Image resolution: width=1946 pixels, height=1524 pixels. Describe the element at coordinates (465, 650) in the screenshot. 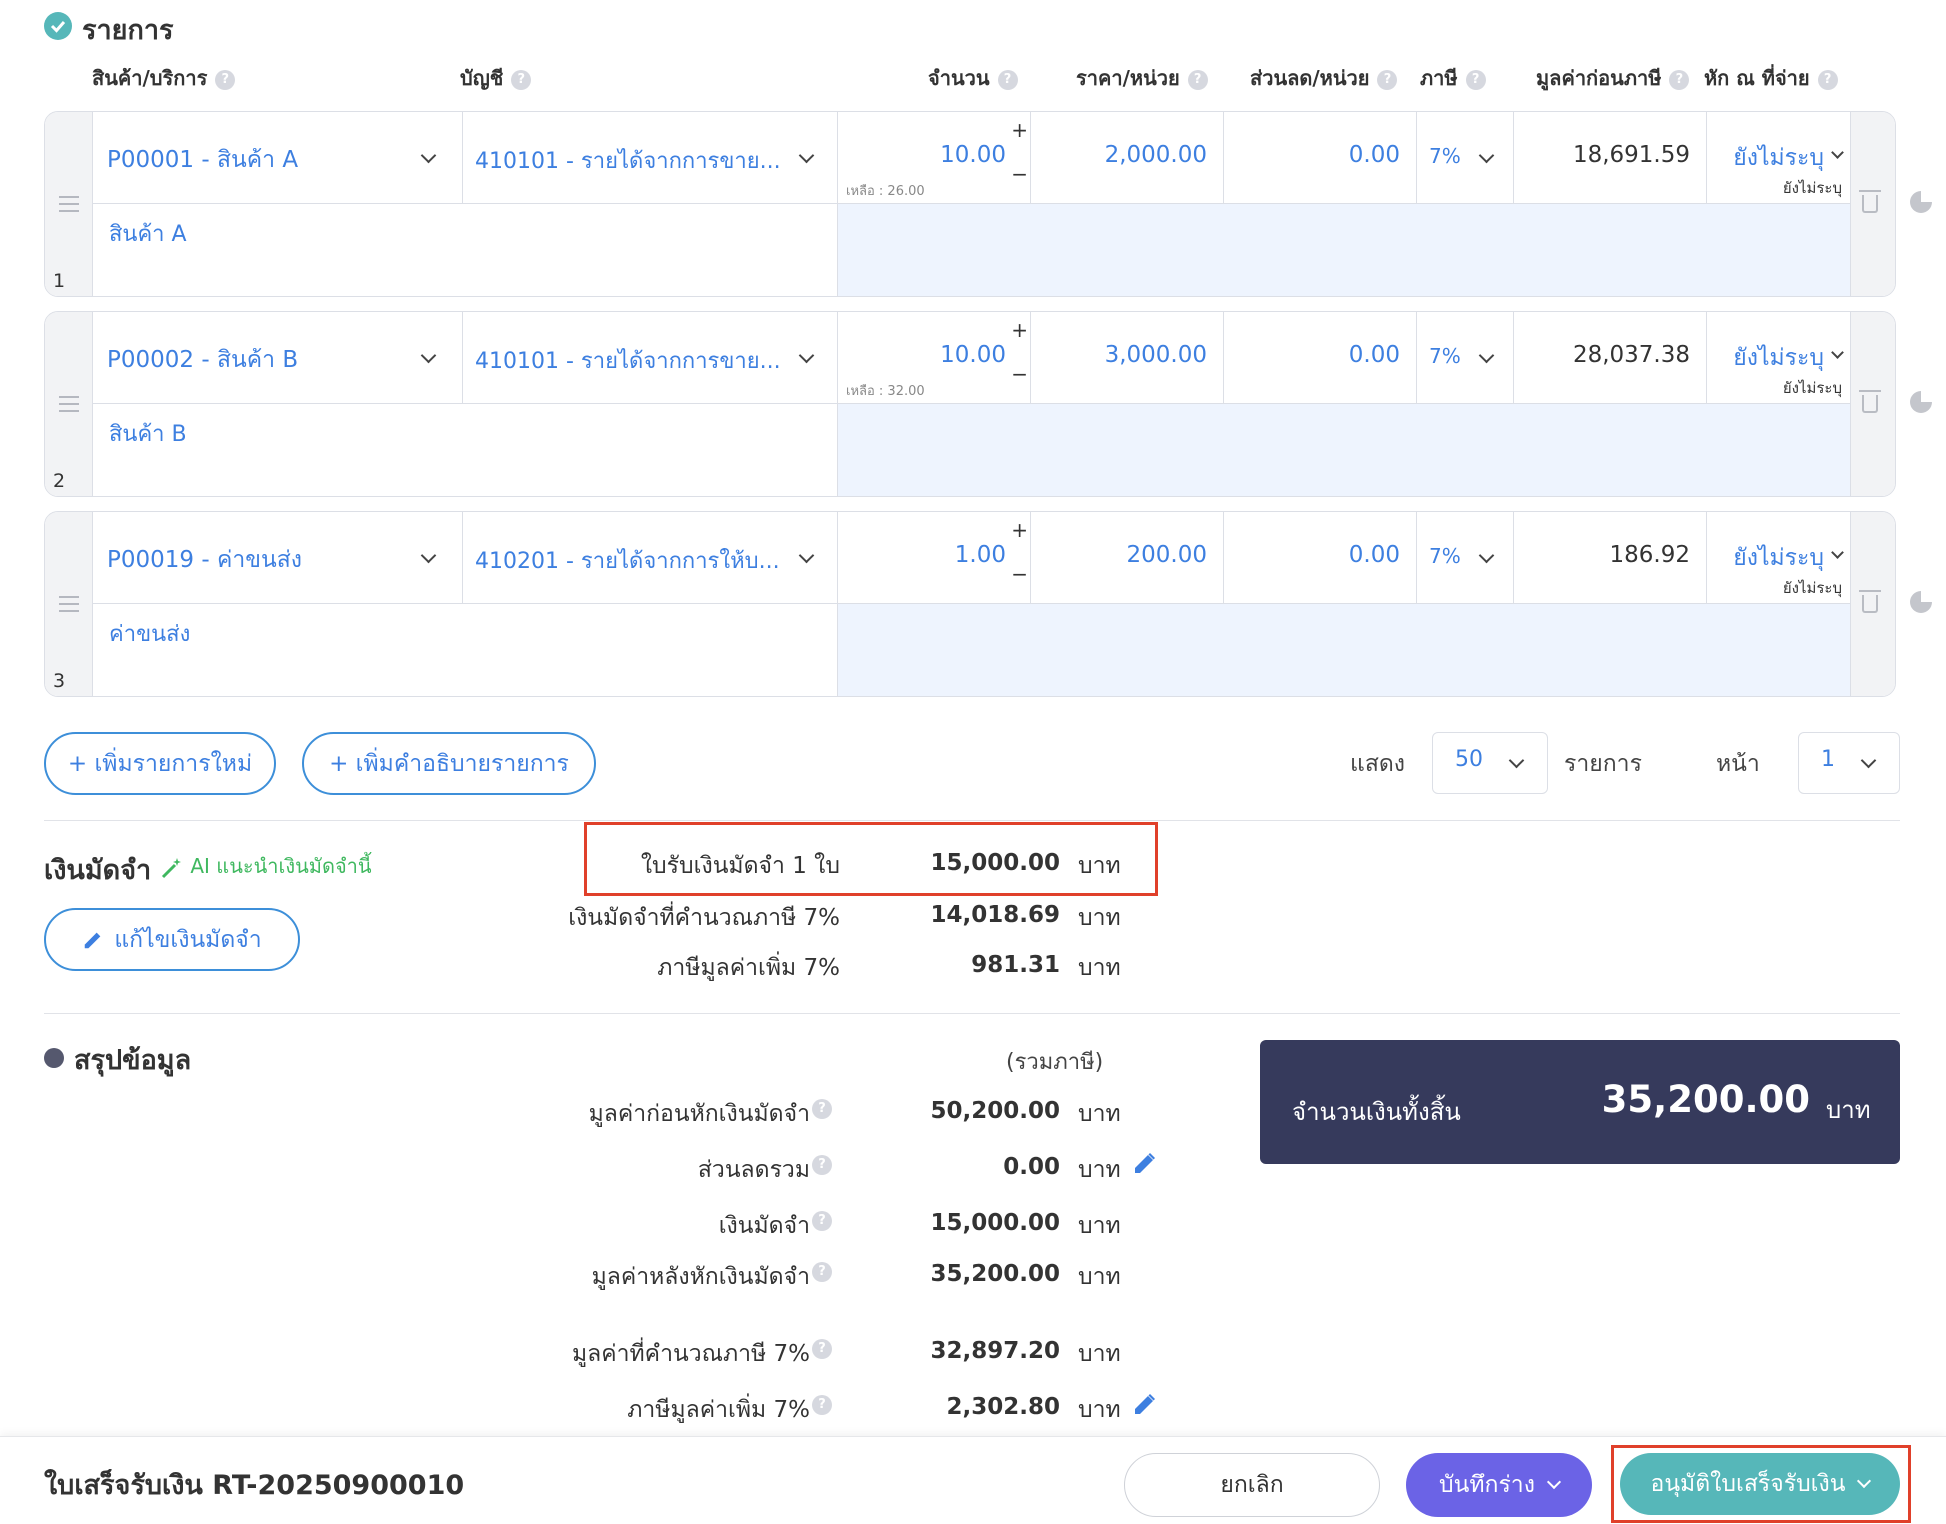

I see `row-description: ค่าขนส่ง` at that location.